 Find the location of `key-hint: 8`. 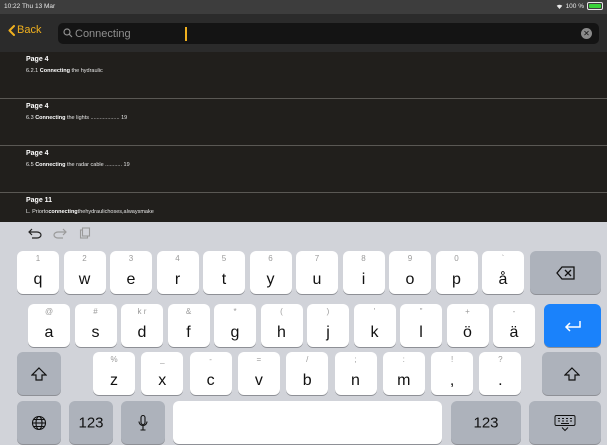

key-hint: 8 is located at coordinates (363, 258).